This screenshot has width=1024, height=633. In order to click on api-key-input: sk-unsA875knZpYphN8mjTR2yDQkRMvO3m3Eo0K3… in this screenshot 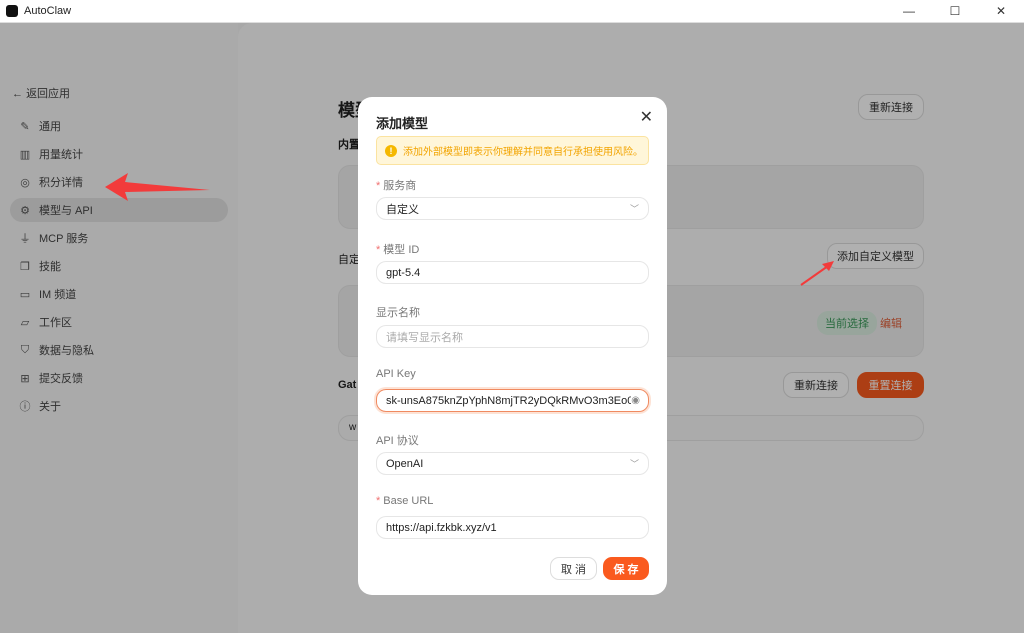, I will do `click(512, 400)`.